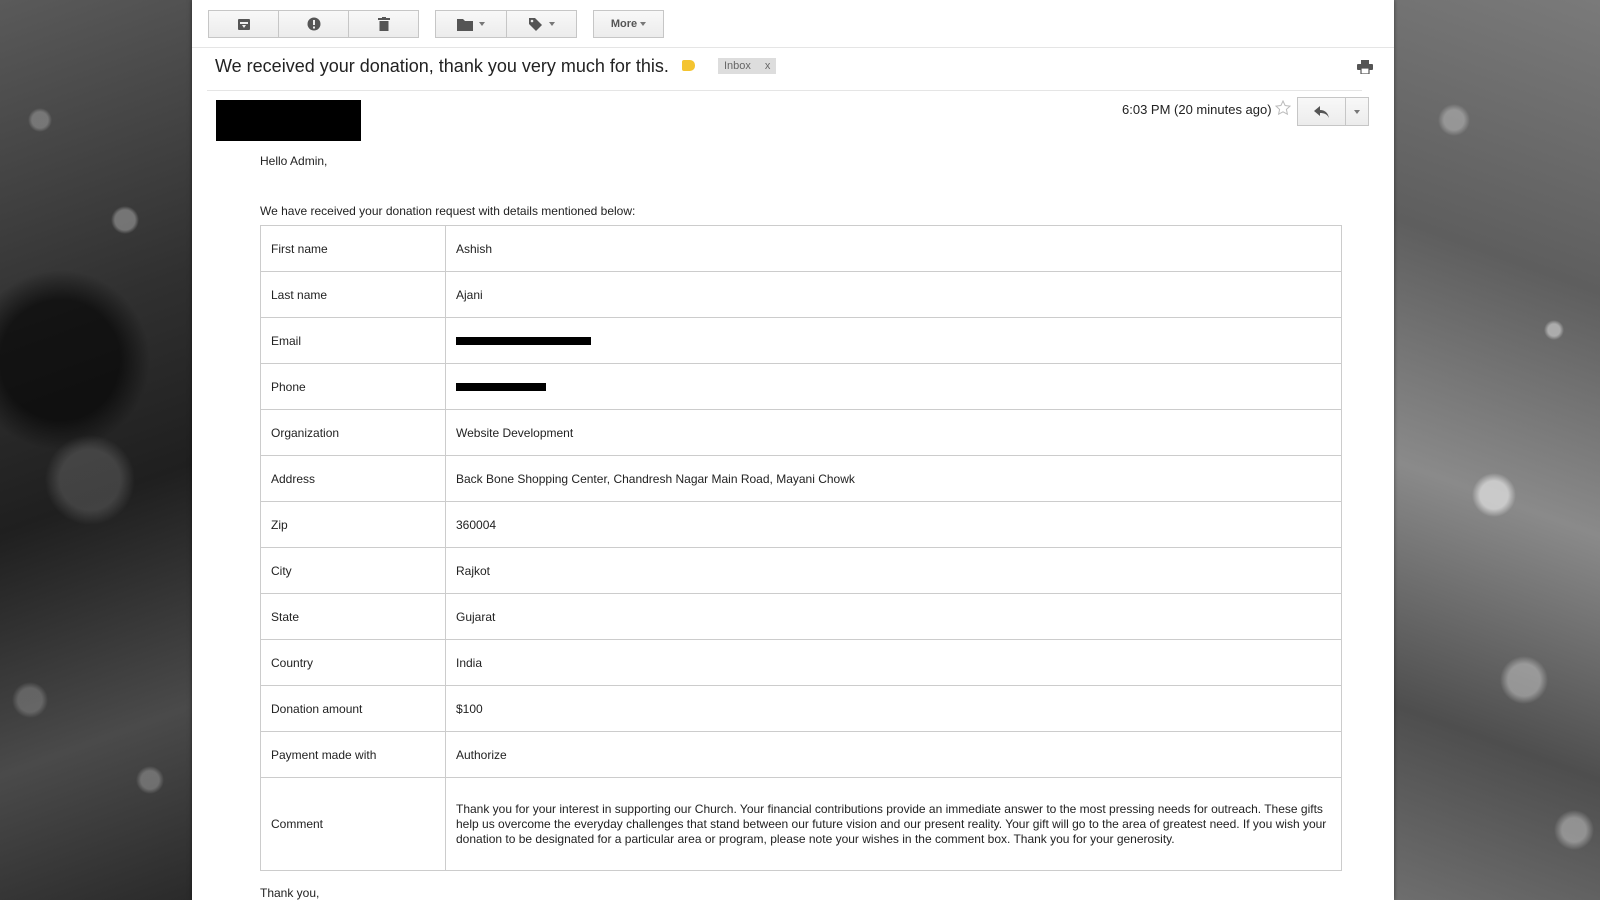  I want to click on delete-button, so click(383, 24).